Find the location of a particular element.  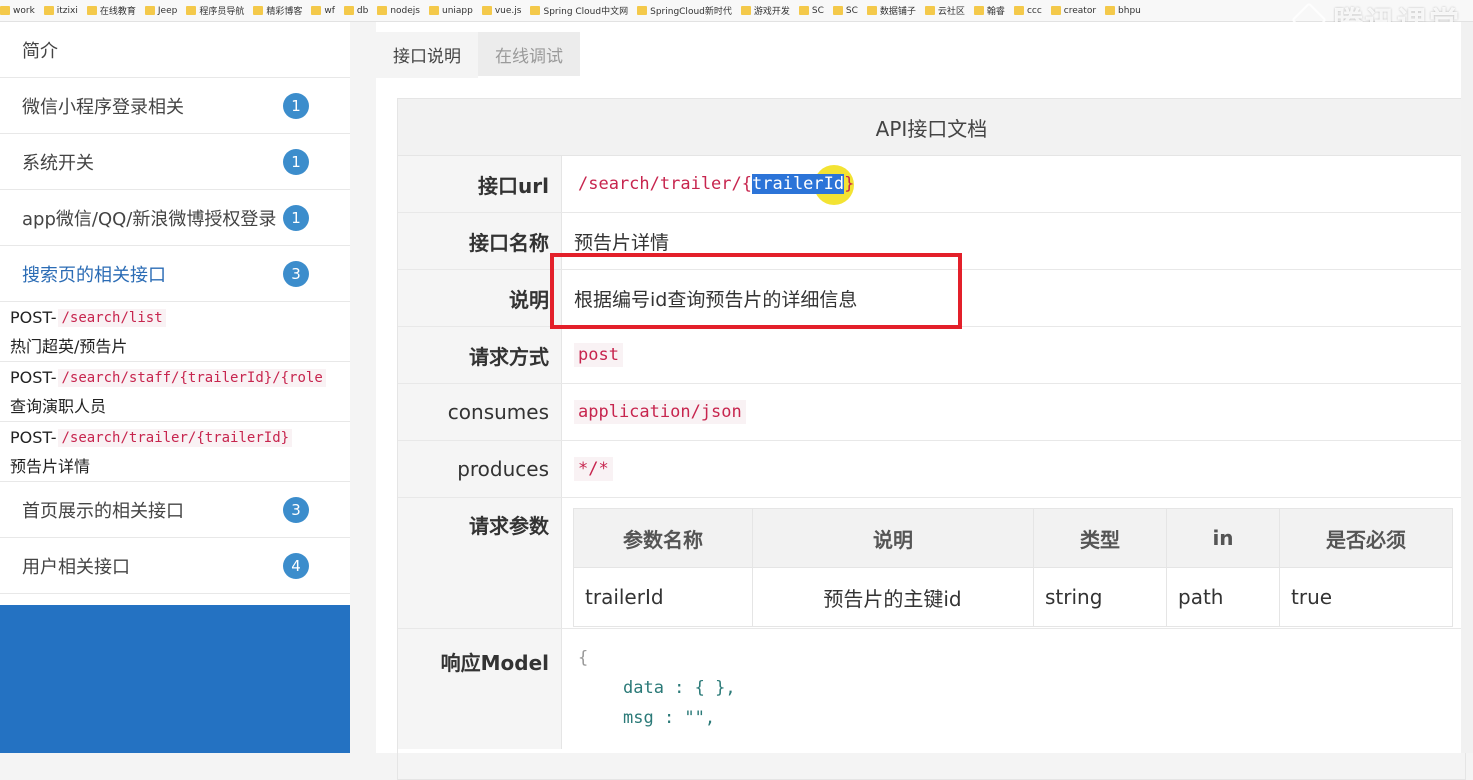

sidebar-subitem-search-trailer: POST-/search/trailer/{trailerId} 预告片详情 is located at coordinates (175, 452).